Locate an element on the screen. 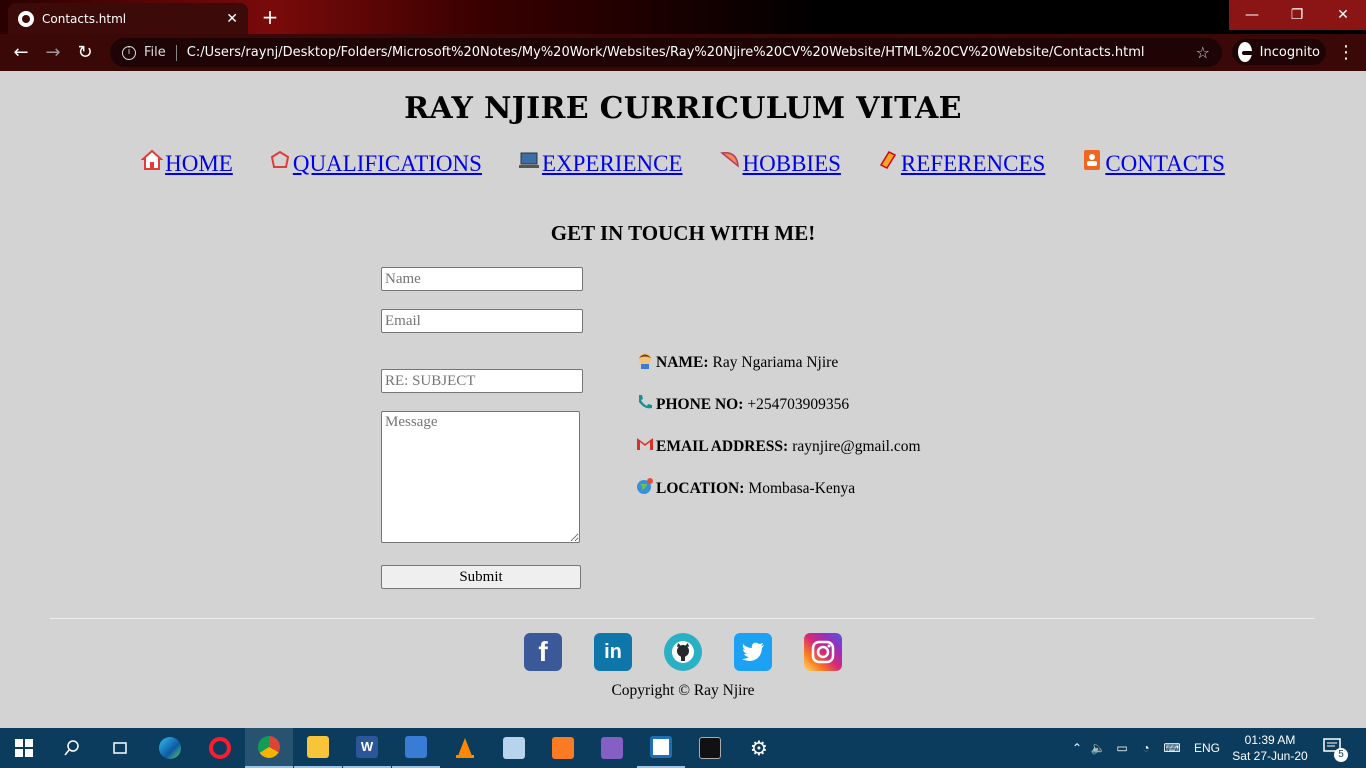  clock-time: 01:39 AM is located at coordinates (1270, 740).